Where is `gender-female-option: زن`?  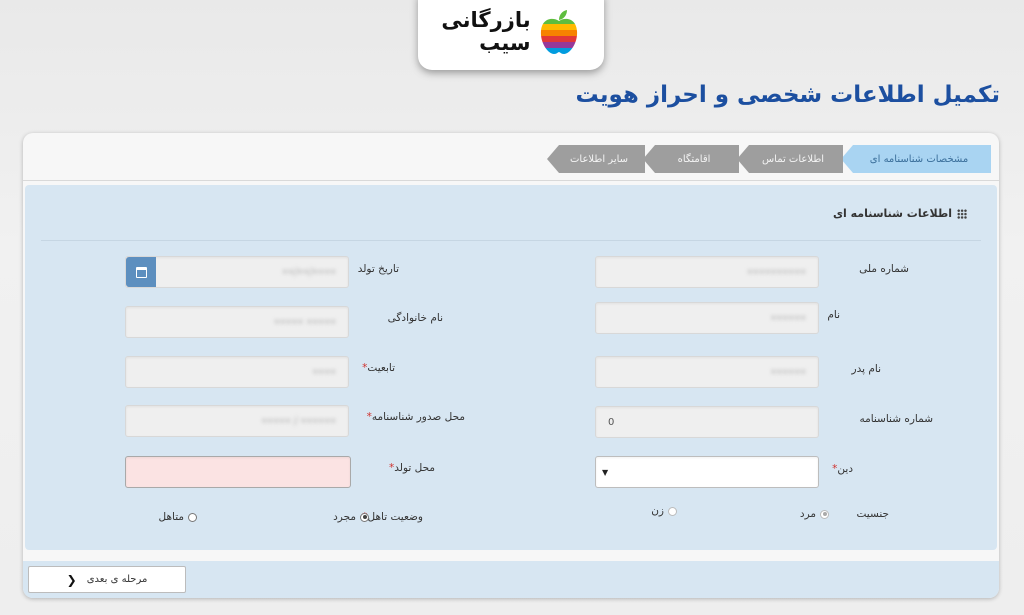 gender-female-option: زن is located at coordinates (664, 511).